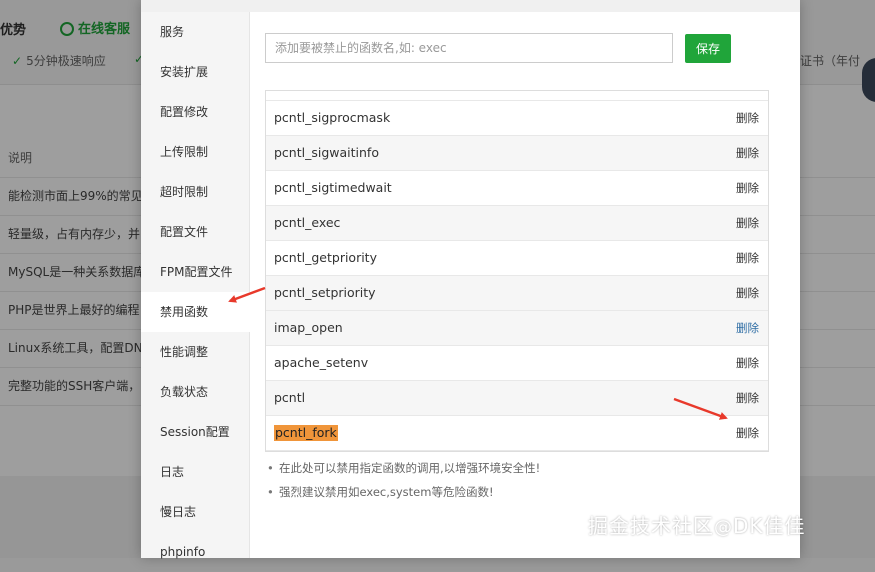 The width and height of the screenshot is (875, 572). I want to click on annotation-arrow-icon, so click(478, 353).